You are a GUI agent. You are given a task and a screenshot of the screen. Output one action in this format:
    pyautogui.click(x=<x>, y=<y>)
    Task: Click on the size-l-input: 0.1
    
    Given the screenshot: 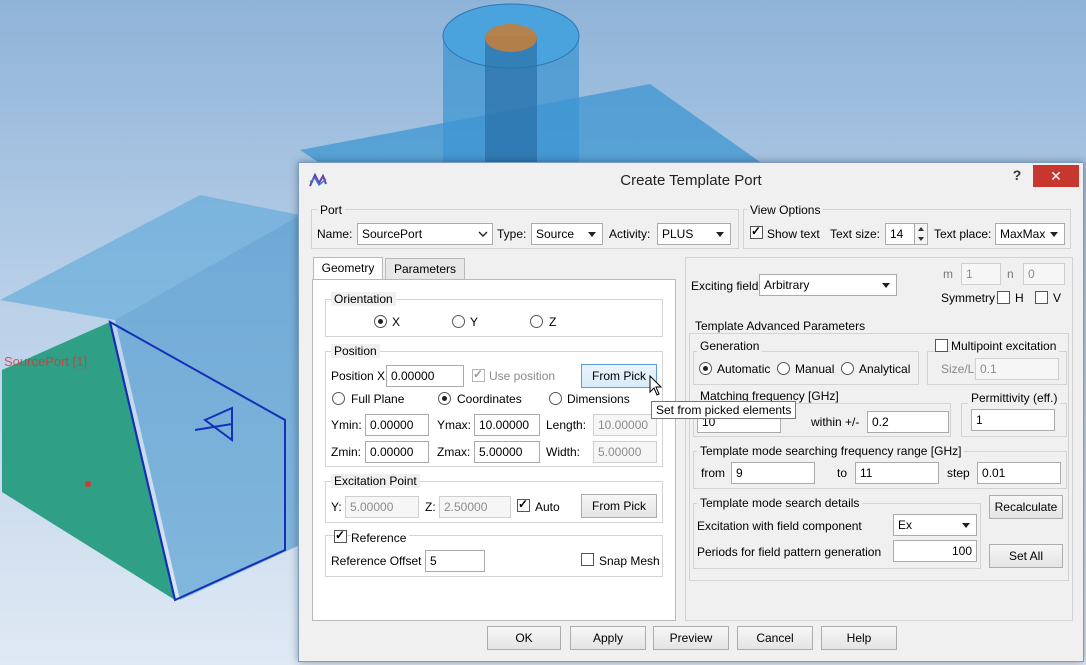 What is the action you would take?
    pyautogui.click(x=1017, y=369)
    